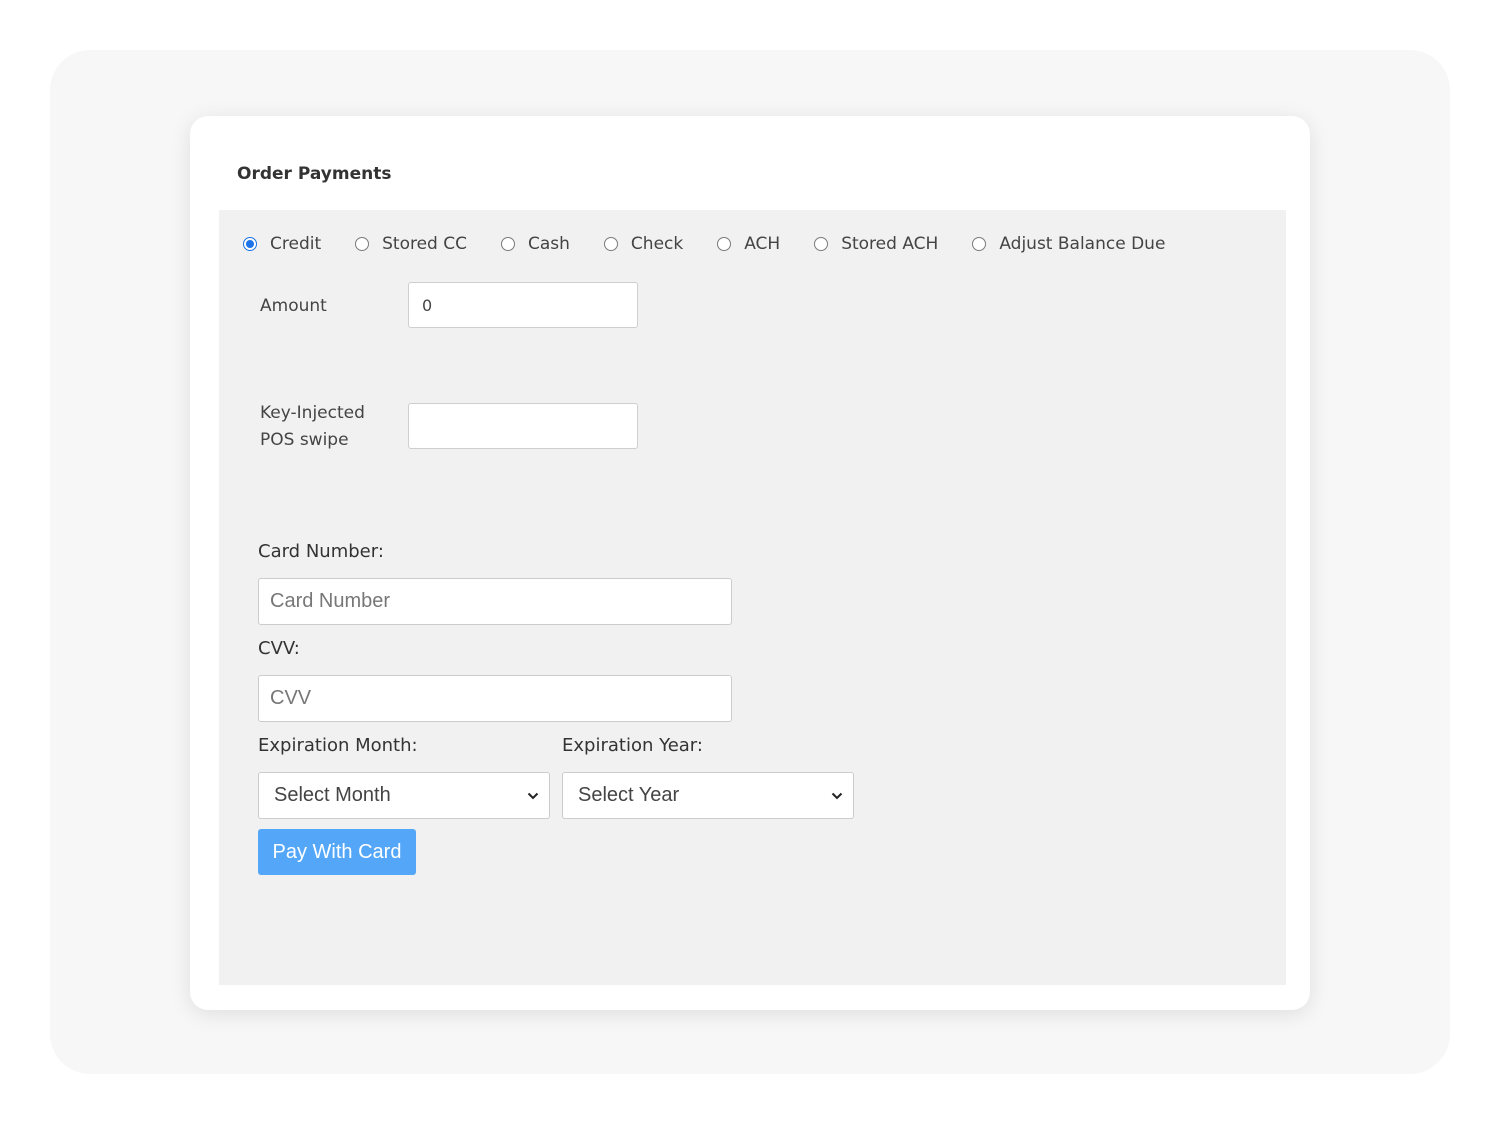  I want to click on payment-method-credit: Credit, so click(282, 244).